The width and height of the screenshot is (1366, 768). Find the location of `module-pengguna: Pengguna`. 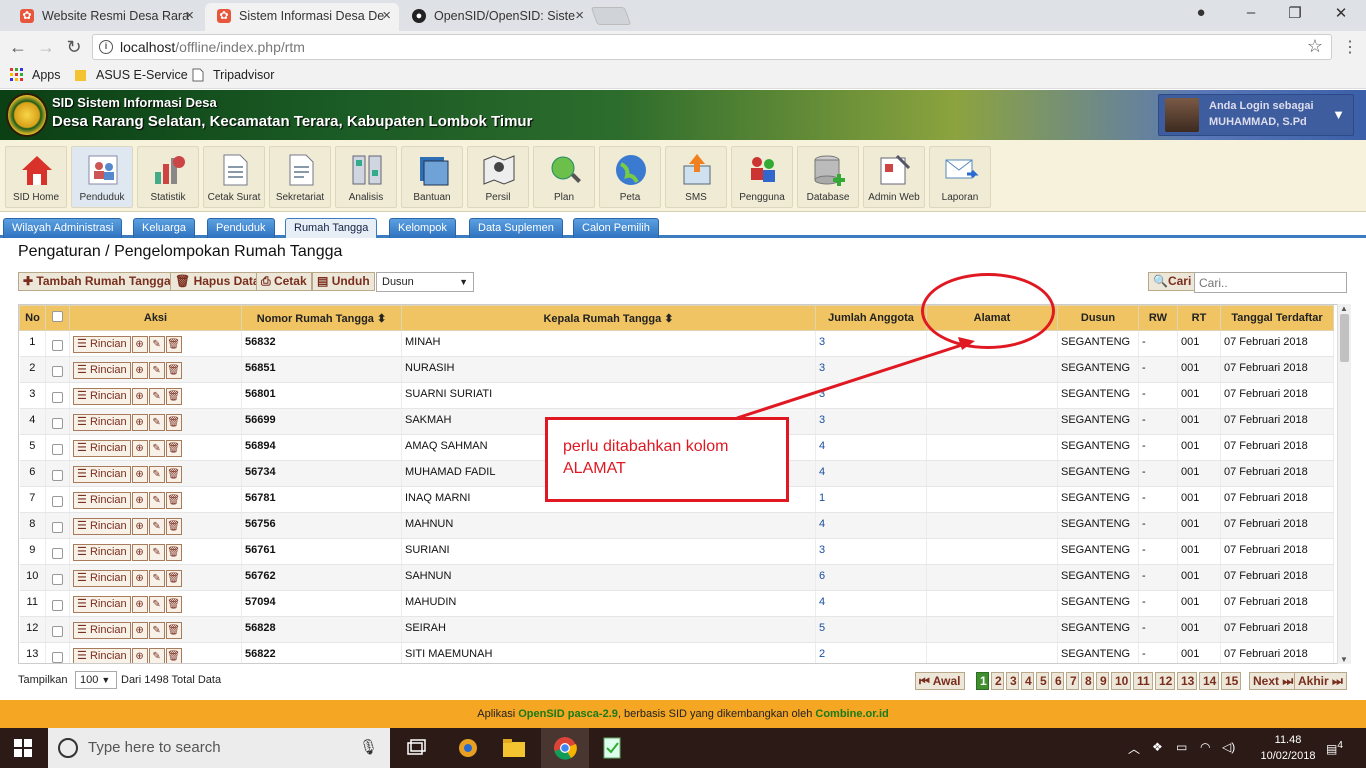

module-pengguna: Pengguna is located at coordinates (762, 177).